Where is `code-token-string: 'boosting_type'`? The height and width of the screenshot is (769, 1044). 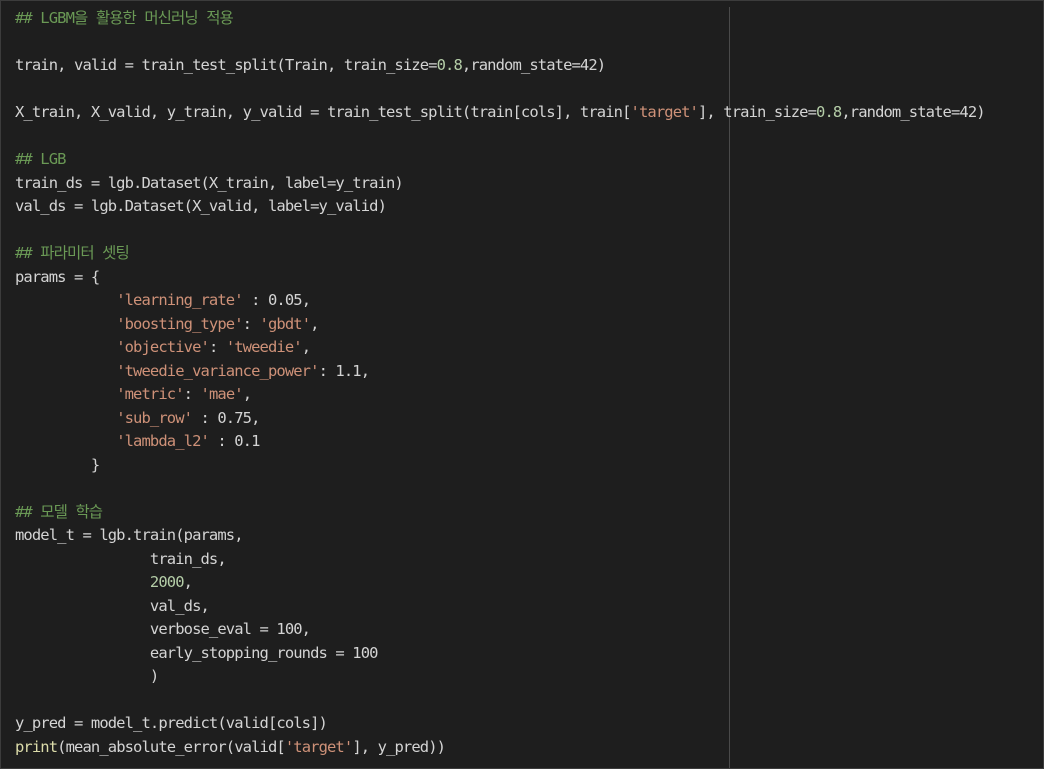
code-token-string: 'boosting_type' is located at coordinates (179, 323).